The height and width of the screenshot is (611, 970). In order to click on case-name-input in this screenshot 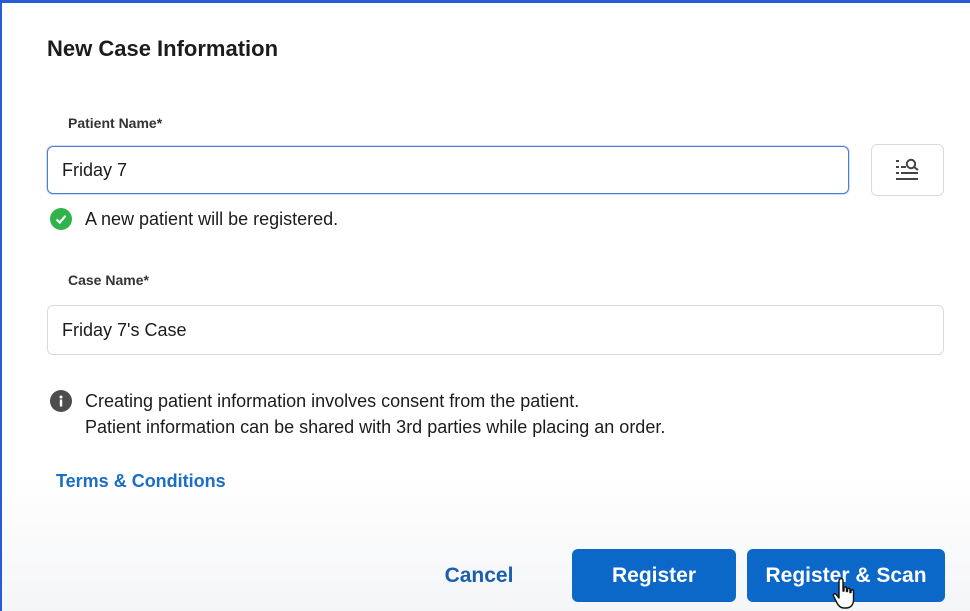, I will do `click(495, 330)`.